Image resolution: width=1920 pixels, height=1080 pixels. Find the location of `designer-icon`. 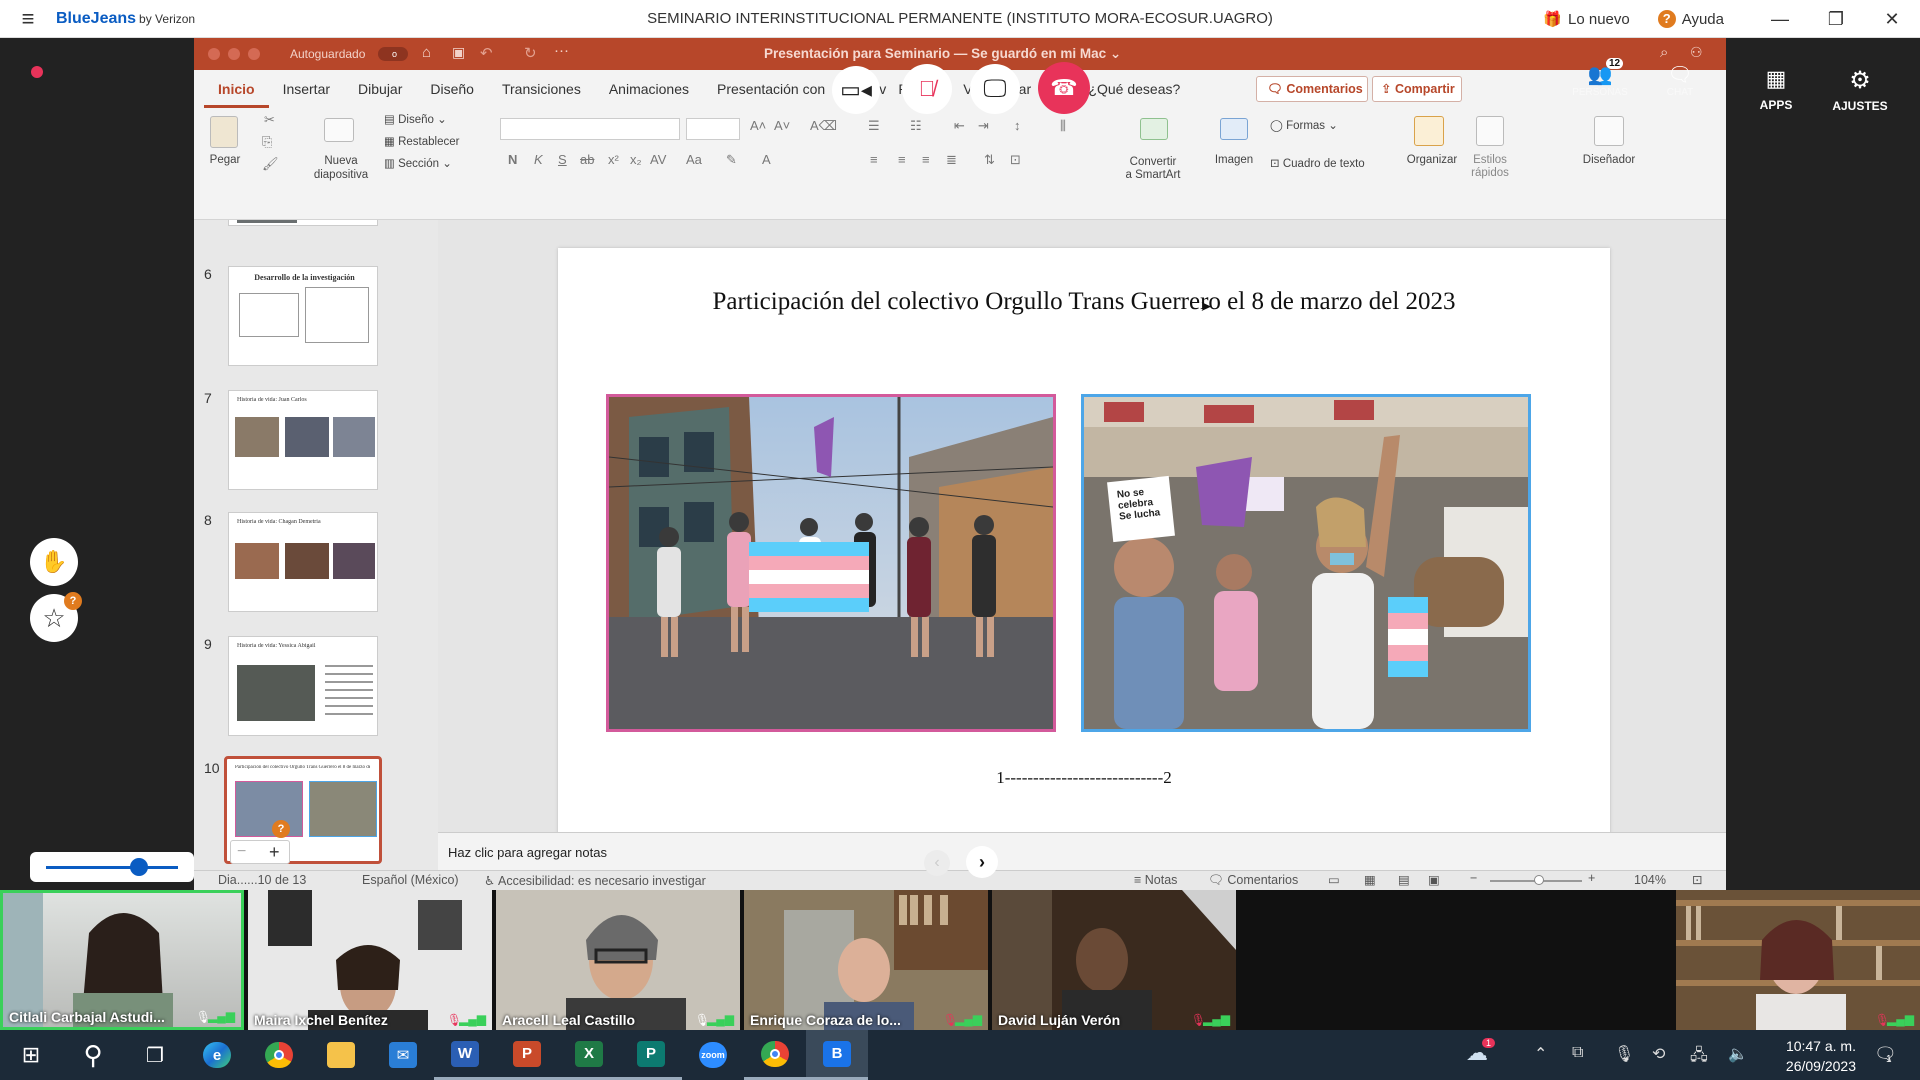

designer-icon is located at coordinates (1609, 131).